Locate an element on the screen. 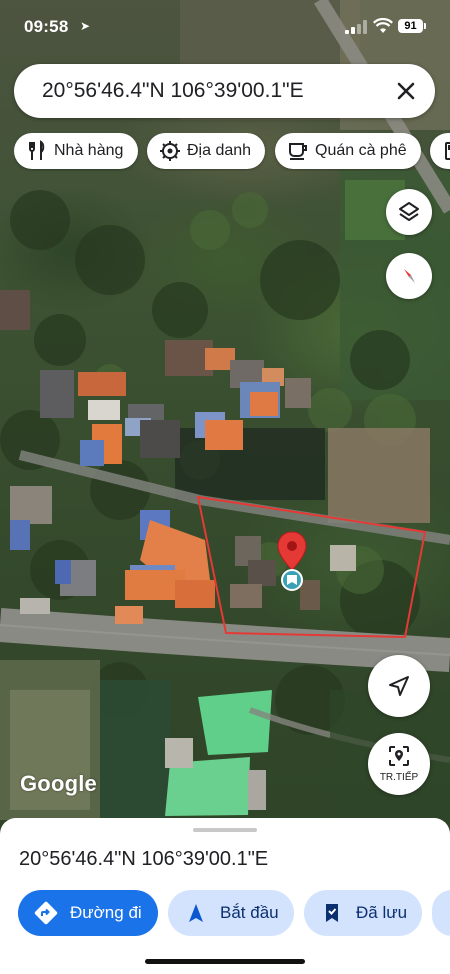 The width and height of the screenshot is (450, 974). chip-label: Nhà hàng is located at coordinates (89, 150).